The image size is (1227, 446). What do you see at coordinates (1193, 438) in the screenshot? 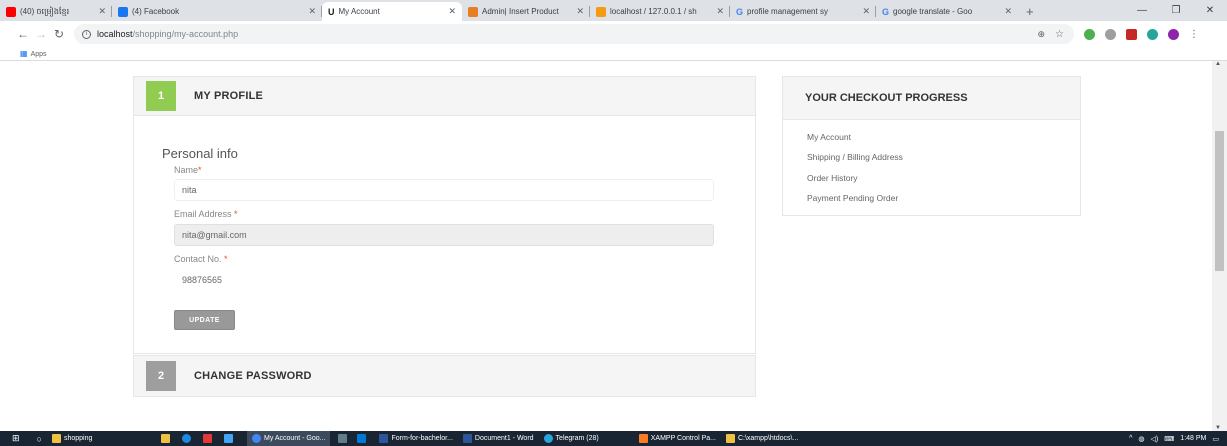
I see `clock: 1:48 PM` at bounding box center [1193, 438].